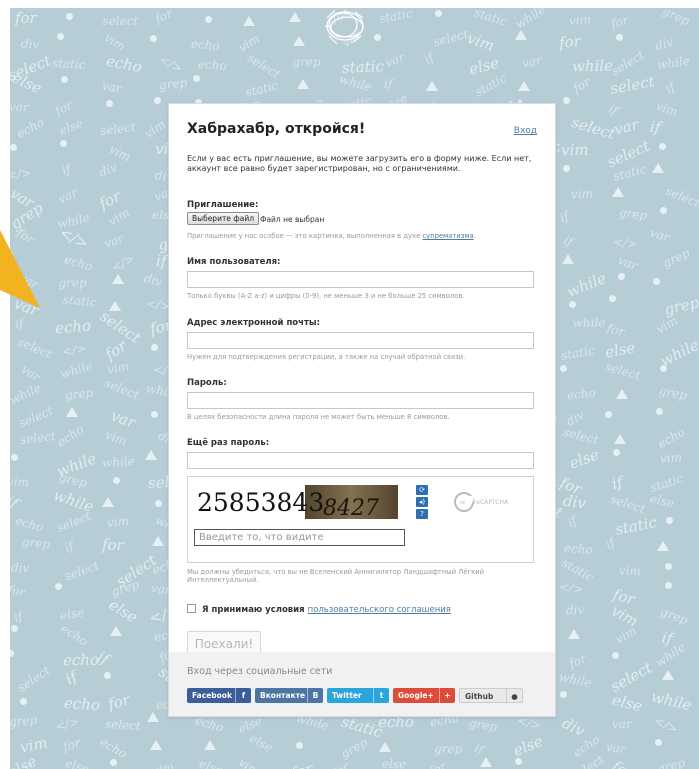 This screenshot has width=699, height=769. I want to click on background-word: div, so click(153, 280).